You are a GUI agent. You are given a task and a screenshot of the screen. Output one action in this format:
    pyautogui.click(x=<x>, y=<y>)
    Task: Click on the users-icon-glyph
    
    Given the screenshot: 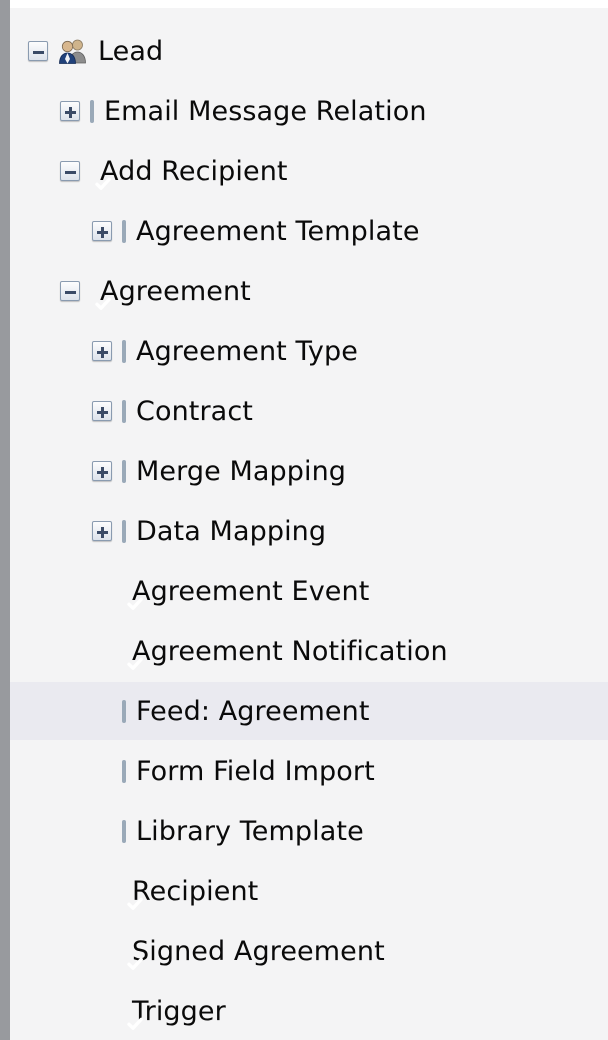 What is the action you would take?
    pyautogui.click(x=73, y=51)
    